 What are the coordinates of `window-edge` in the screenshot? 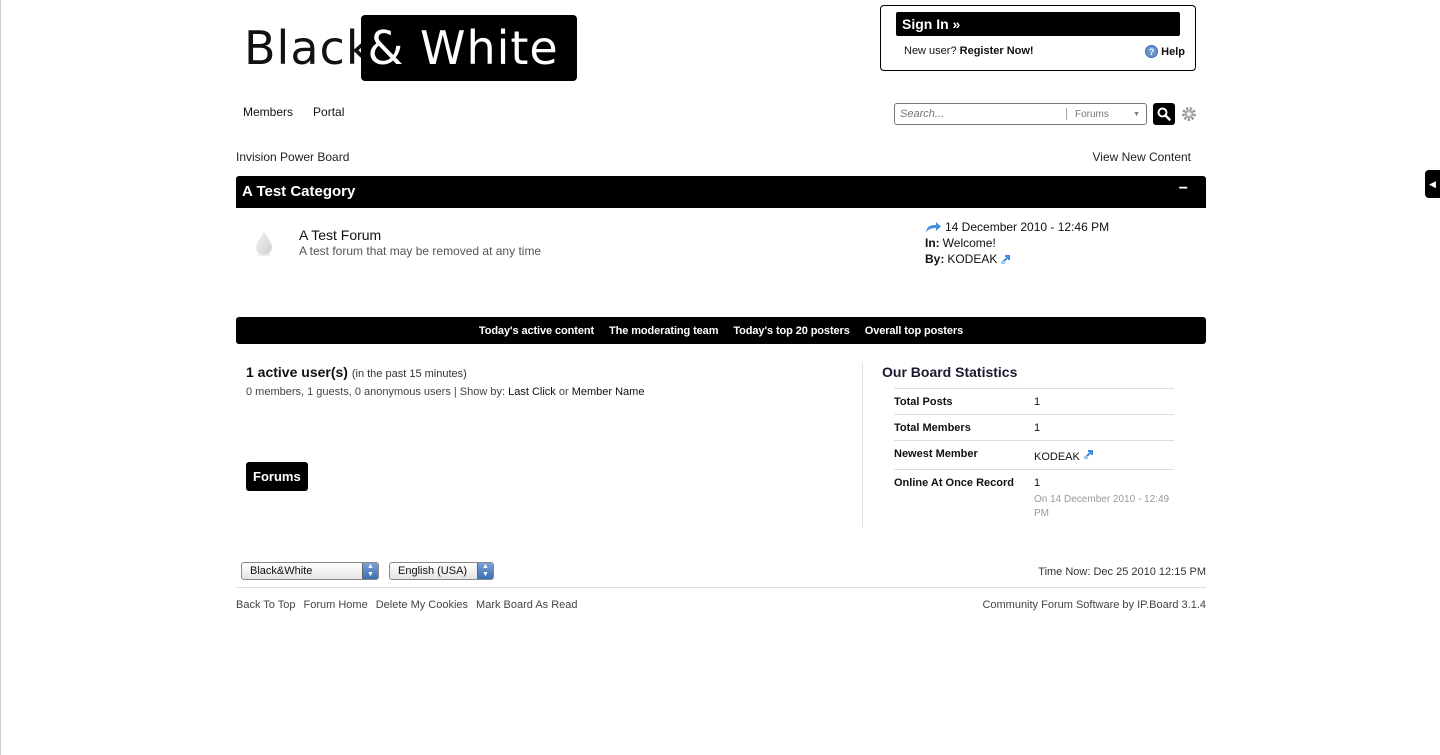 It's located at (0, 377).